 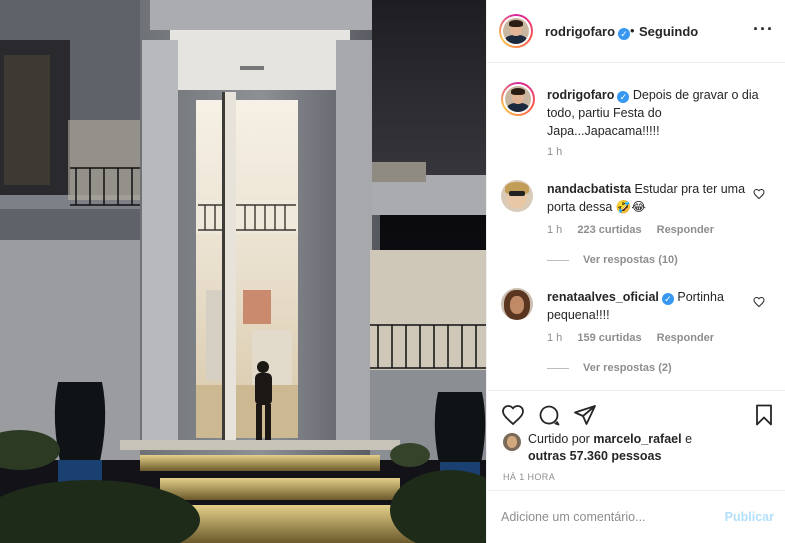 I want to click on comment-bubble-icon, so click(x=549, y=415).